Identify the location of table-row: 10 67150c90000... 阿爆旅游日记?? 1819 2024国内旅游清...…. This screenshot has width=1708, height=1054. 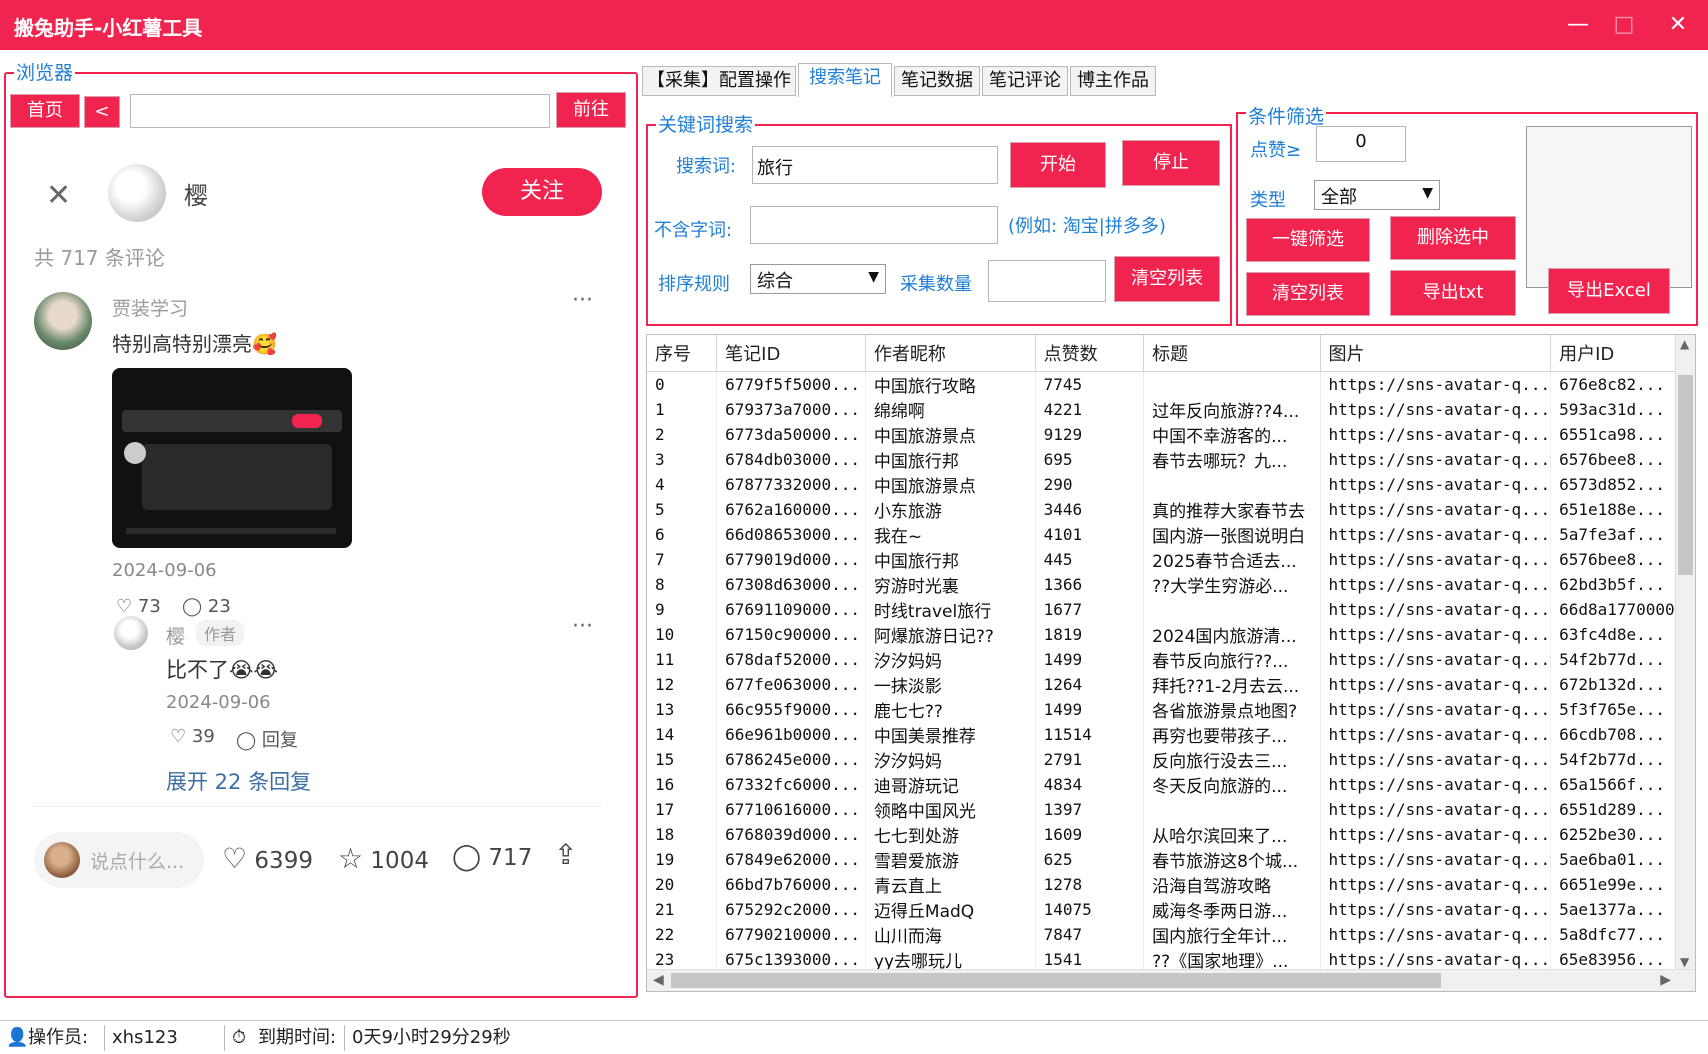
(1171, 634).